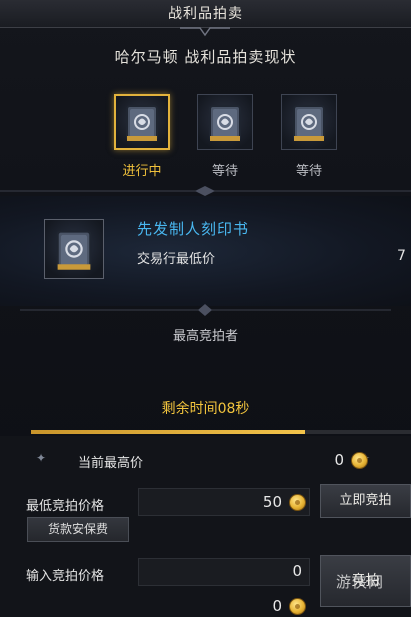 This screenshot has height=617, width=411. I want to click on title-bar: 战利品拍卖, so click(205, 14).